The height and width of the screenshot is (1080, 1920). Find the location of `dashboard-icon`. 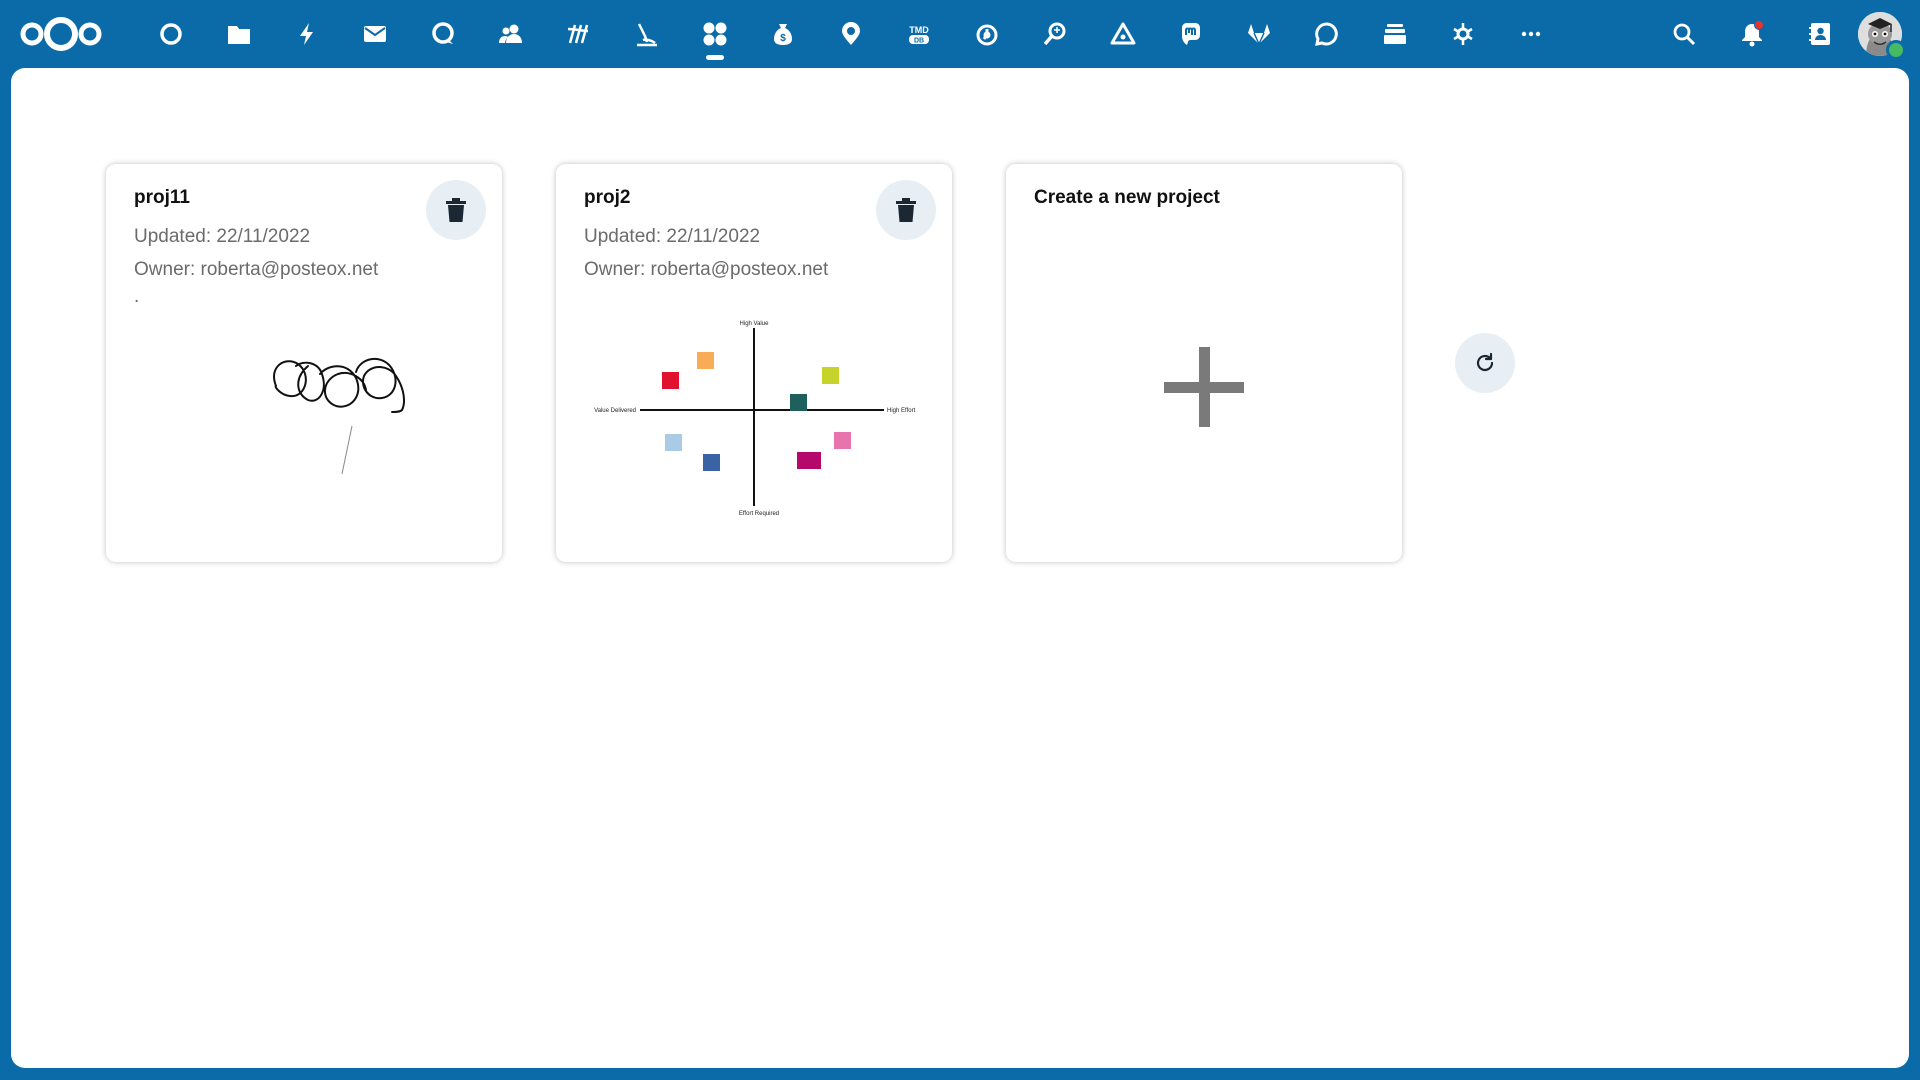

dashboard-icon is located at coordinates (171, 34).